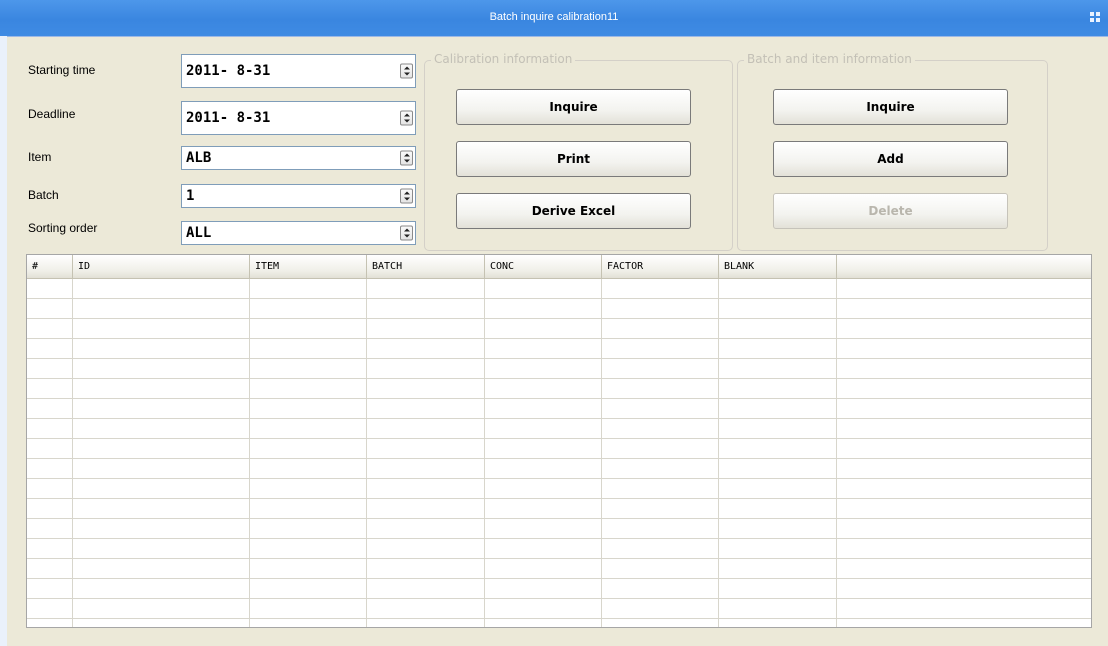  What do you see at coordinates (426, 267) in the screenshot?
I see `column-header-batch: BATCH` at bounding box center [426, 267].